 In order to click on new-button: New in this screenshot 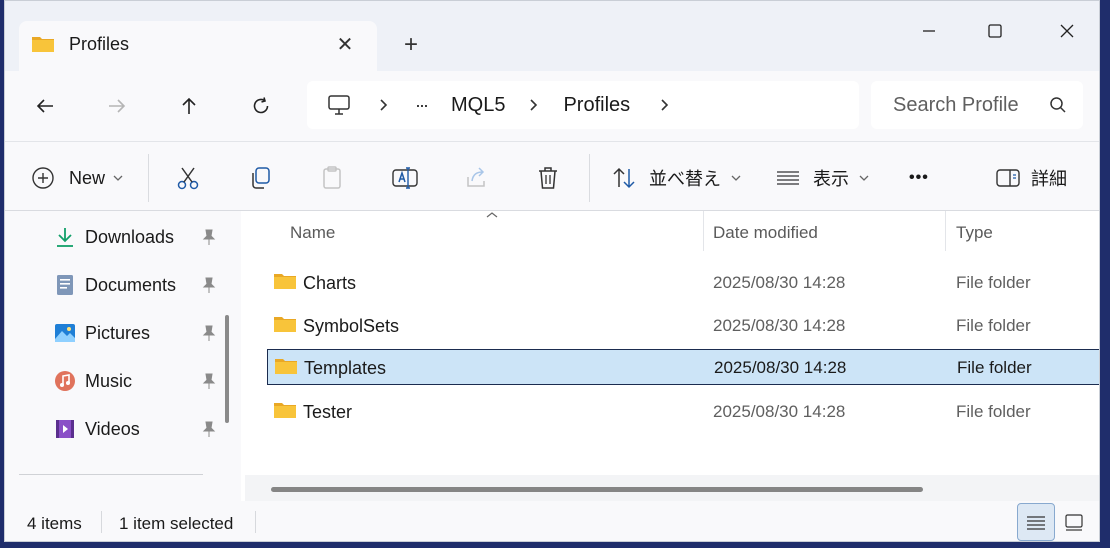, I will do `click(77, 178)`.